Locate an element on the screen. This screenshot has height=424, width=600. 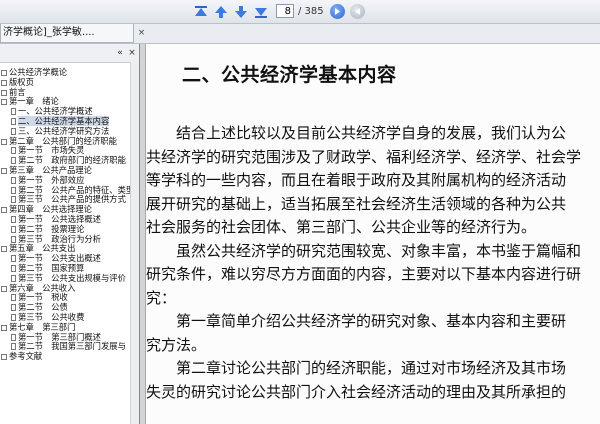
last-page-icon is located at coordinates (261, 12).